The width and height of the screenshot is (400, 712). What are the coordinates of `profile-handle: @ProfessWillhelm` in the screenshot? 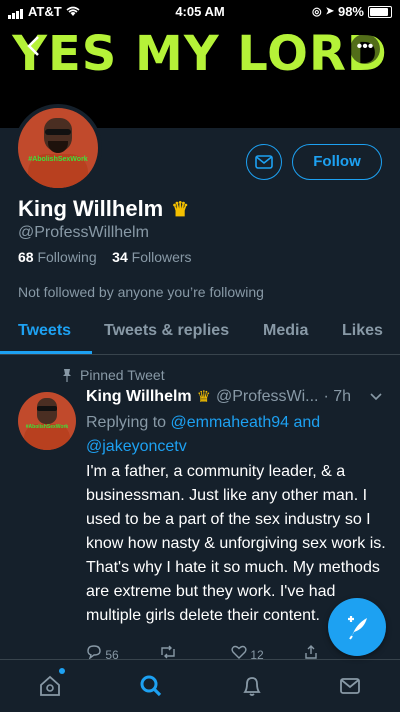 It's located at (83, 232).